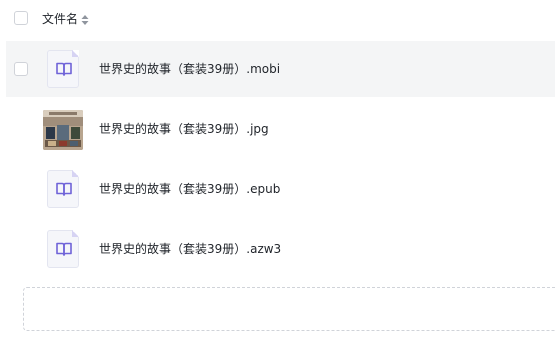  I want to click on file-name: 世界史的故事（套装39册）.mobi, so click(189, 69).